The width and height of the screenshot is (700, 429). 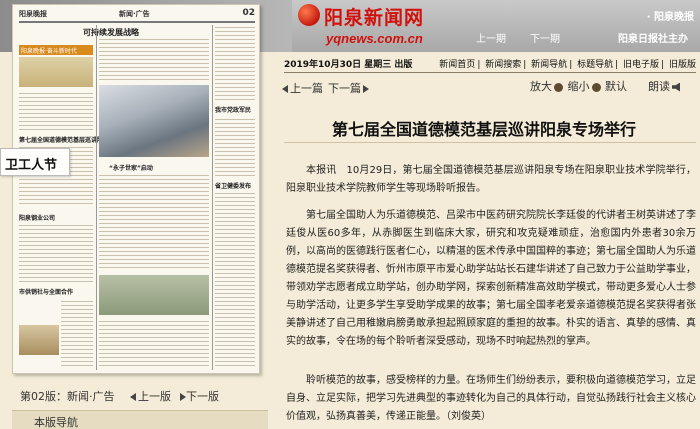 What do you see at coordinates (484, 85) in the screenshot?
I see `article-control-bar: 上一篇 下一篇 放大 缩小 默认 朗读` at bounding box center [484, 85].